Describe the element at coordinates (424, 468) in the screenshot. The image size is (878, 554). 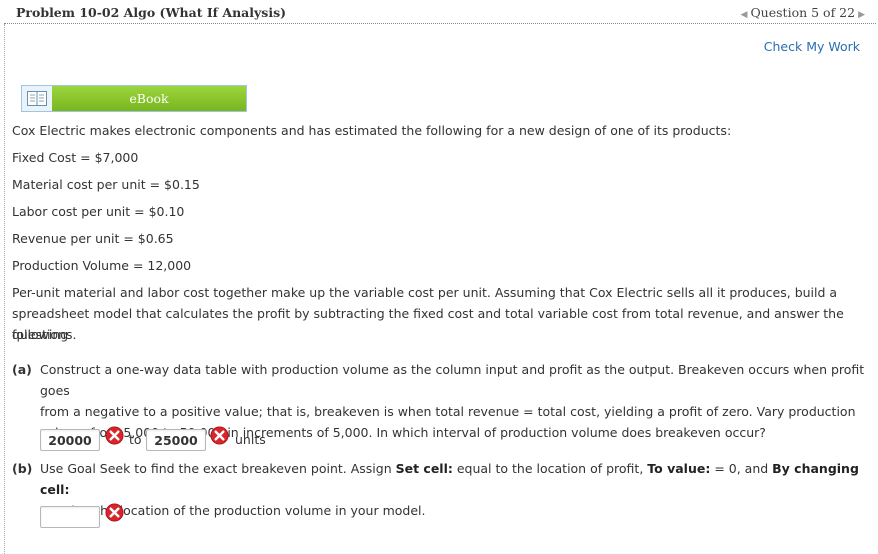
I see `set-cell-term: Set cell:` at that location.